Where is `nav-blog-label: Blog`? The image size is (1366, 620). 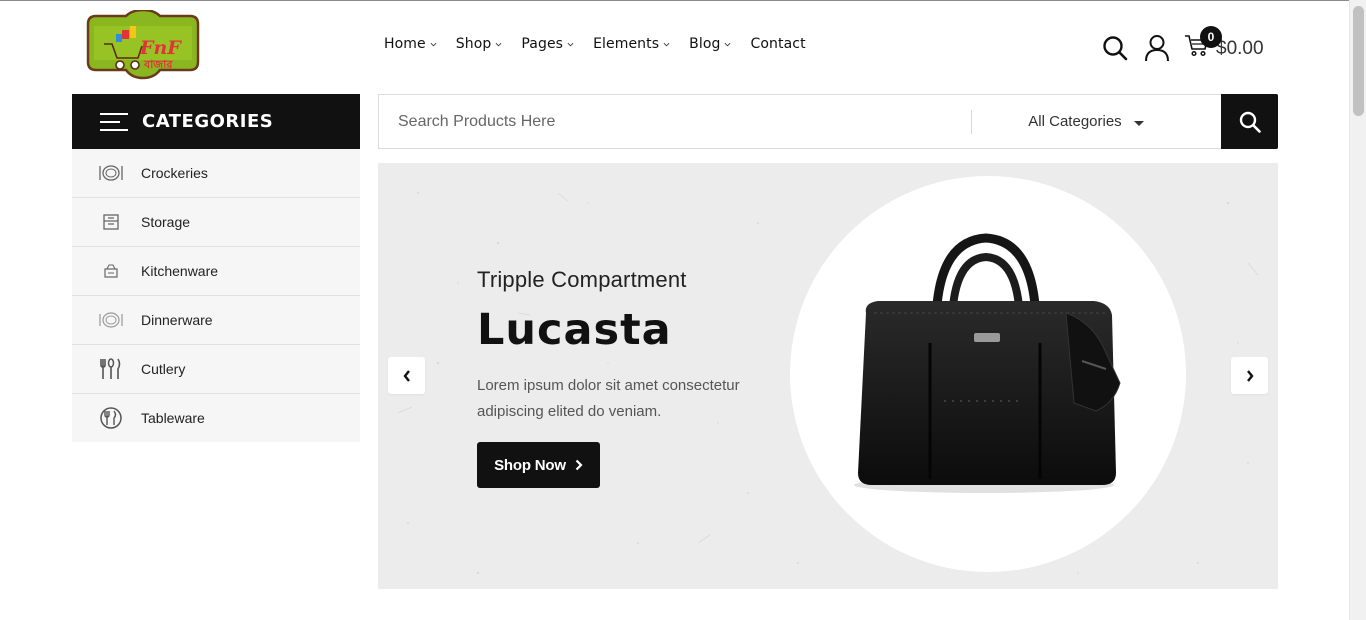
nav-blog-label: Blog is located at coordinates (705, 44).